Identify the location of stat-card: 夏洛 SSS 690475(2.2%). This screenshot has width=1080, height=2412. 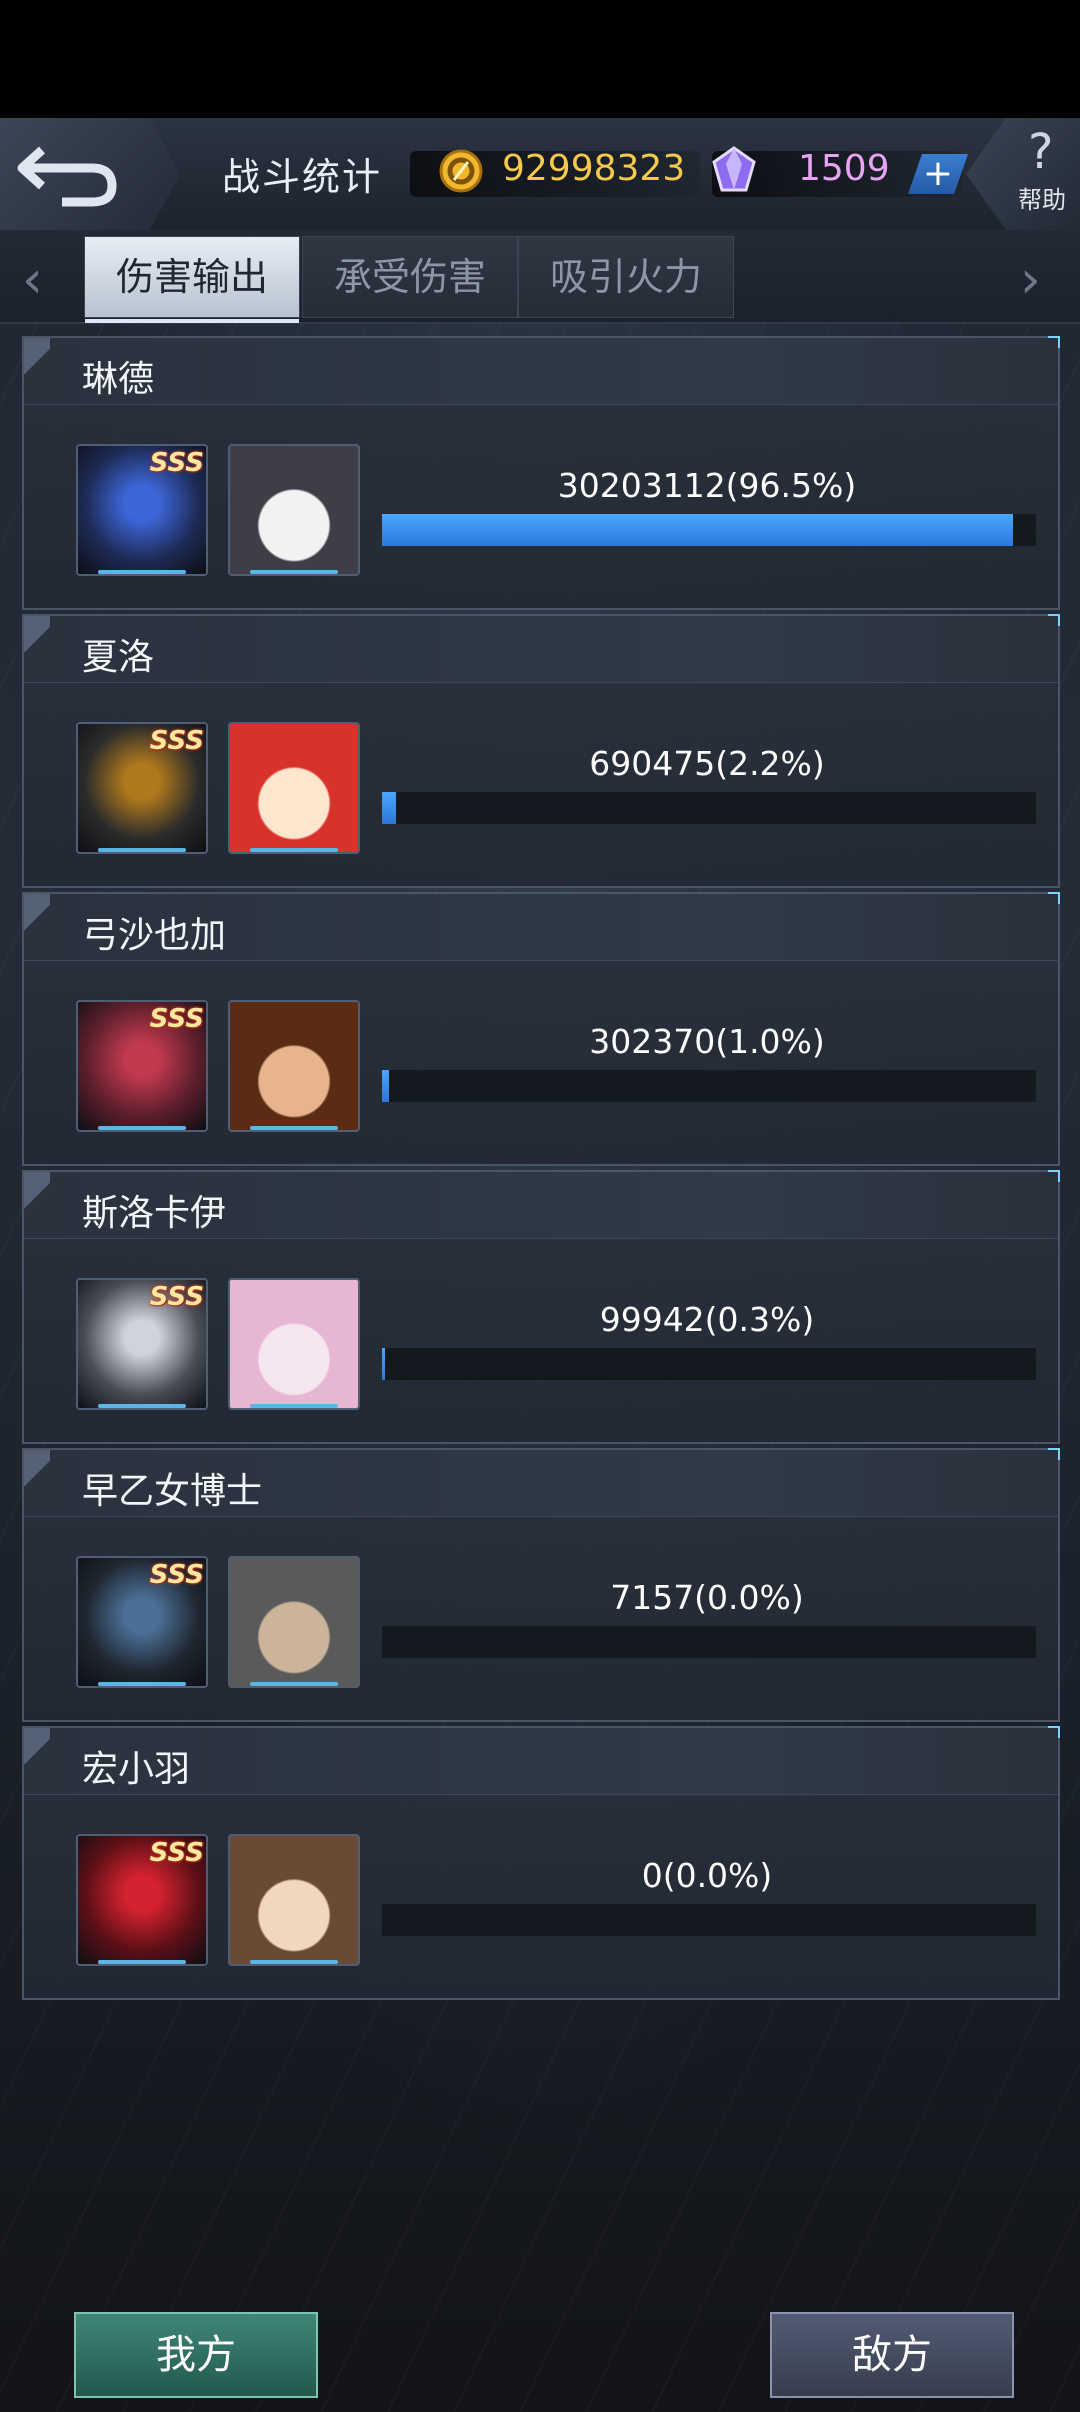
(541, 751).